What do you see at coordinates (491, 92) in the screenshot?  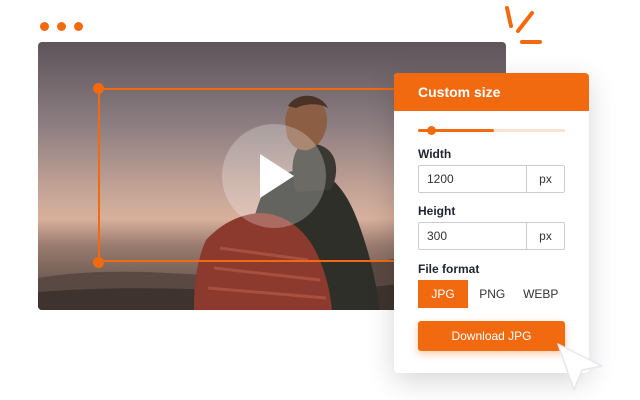 I see `panel-title: Custom size` at bounding box center [491, 92].